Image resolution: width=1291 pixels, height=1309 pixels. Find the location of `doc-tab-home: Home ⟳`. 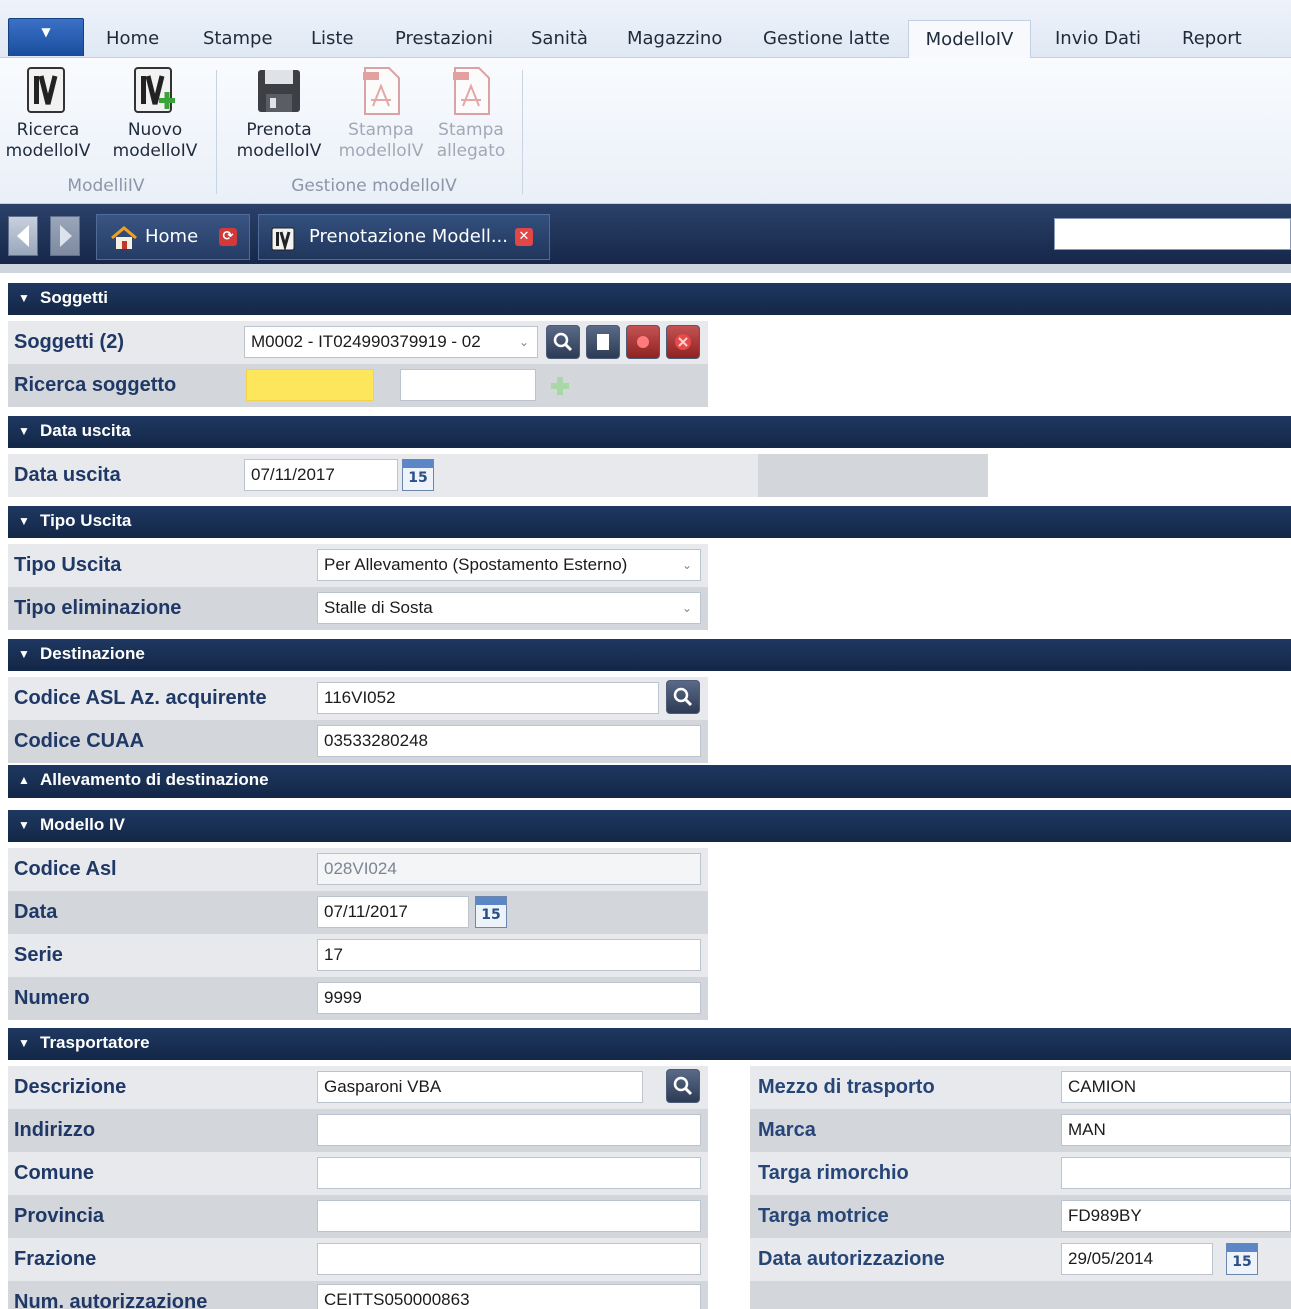

doc-tab-home: Home ⟳ is located at coordinates (173, 237).